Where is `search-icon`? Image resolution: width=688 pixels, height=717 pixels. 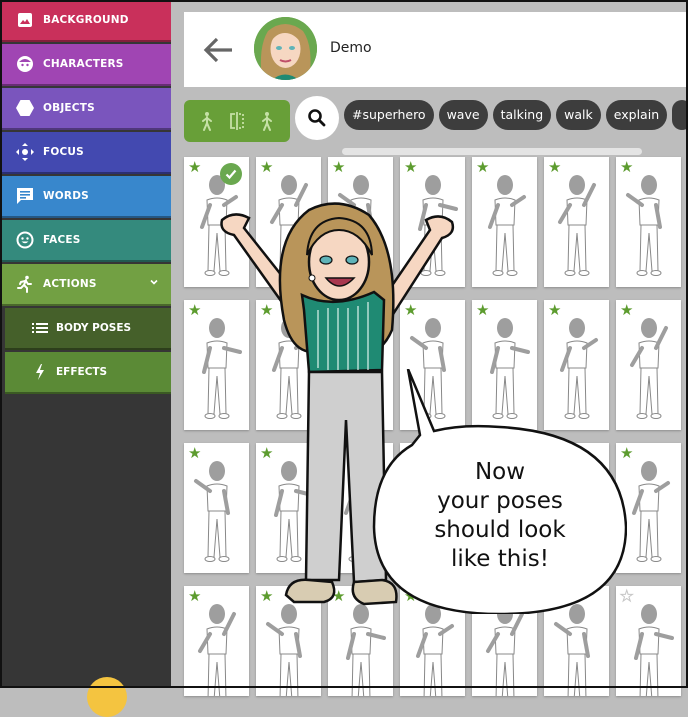 search-icon is located at coordinates (317, 118).